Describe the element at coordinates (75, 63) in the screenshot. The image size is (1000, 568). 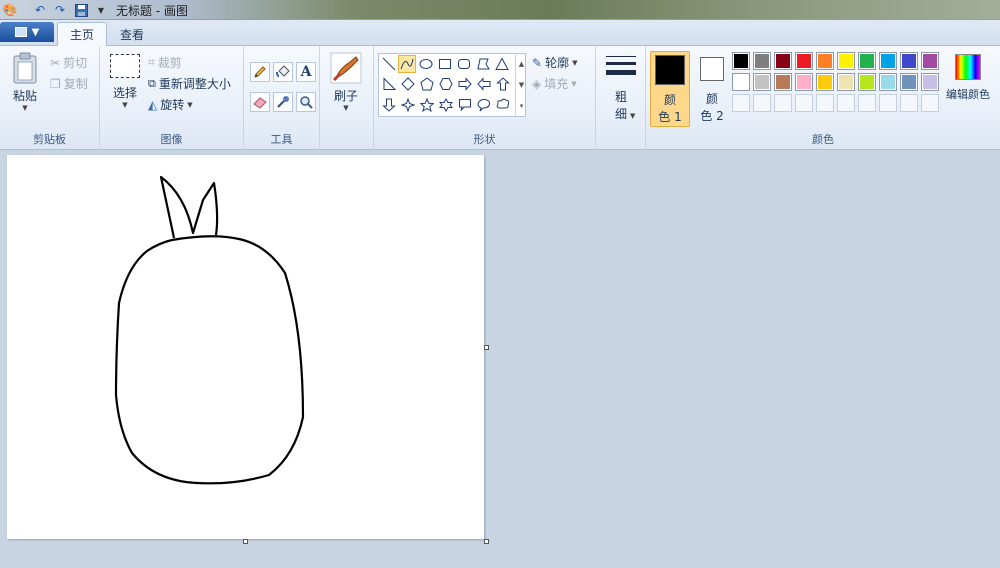
I see `cut-label: 剪切` at that location.